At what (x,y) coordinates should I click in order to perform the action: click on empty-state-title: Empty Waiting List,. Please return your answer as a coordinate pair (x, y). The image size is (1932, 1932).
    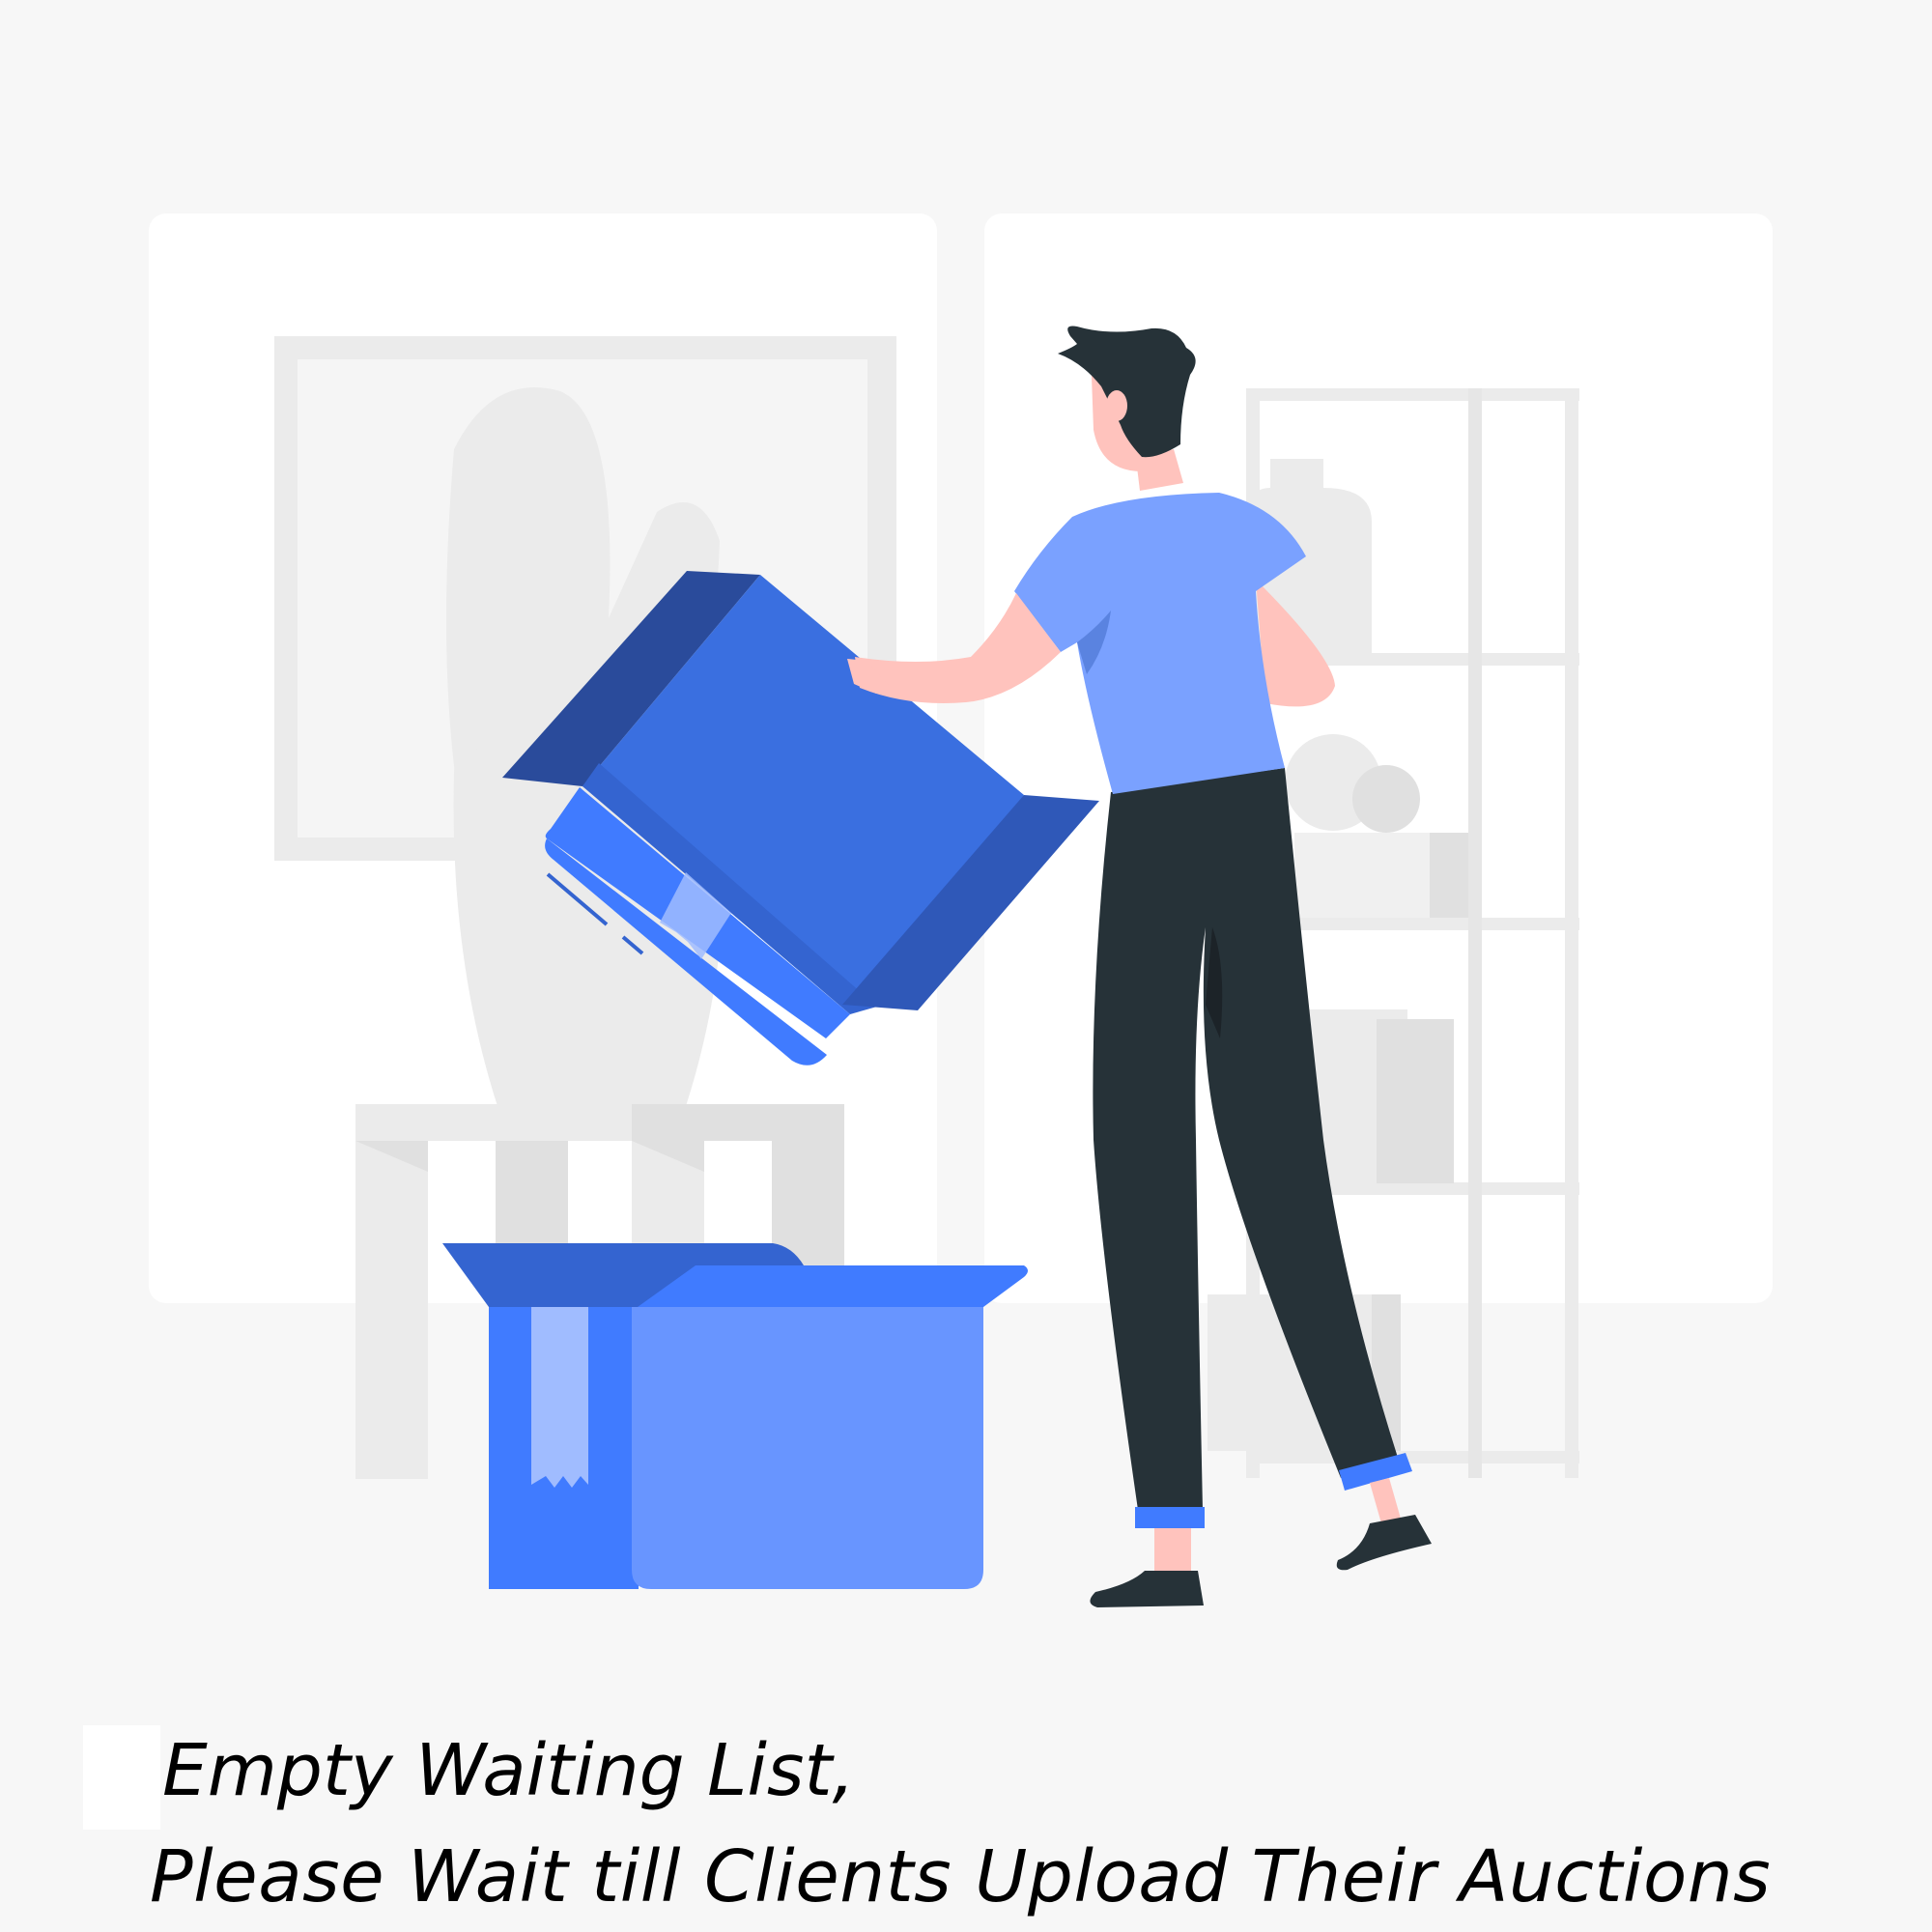
    Looking at the image, I should click on (509, 1770).